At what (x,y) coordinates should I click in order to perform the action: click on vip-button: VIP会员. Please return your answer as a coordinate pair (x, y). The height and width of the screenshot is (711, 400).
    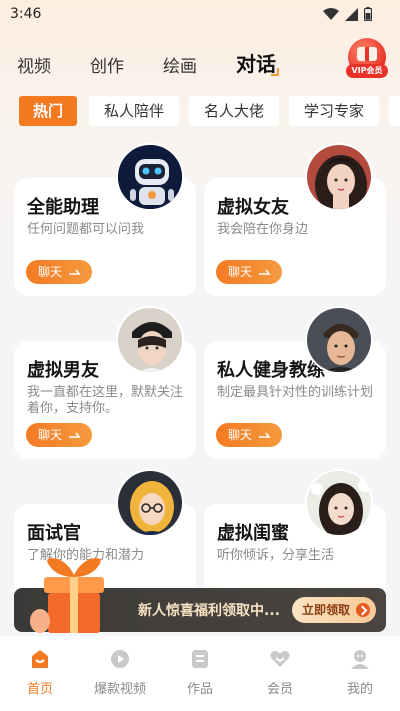
    Looking at the image, I should click on (367, 59).